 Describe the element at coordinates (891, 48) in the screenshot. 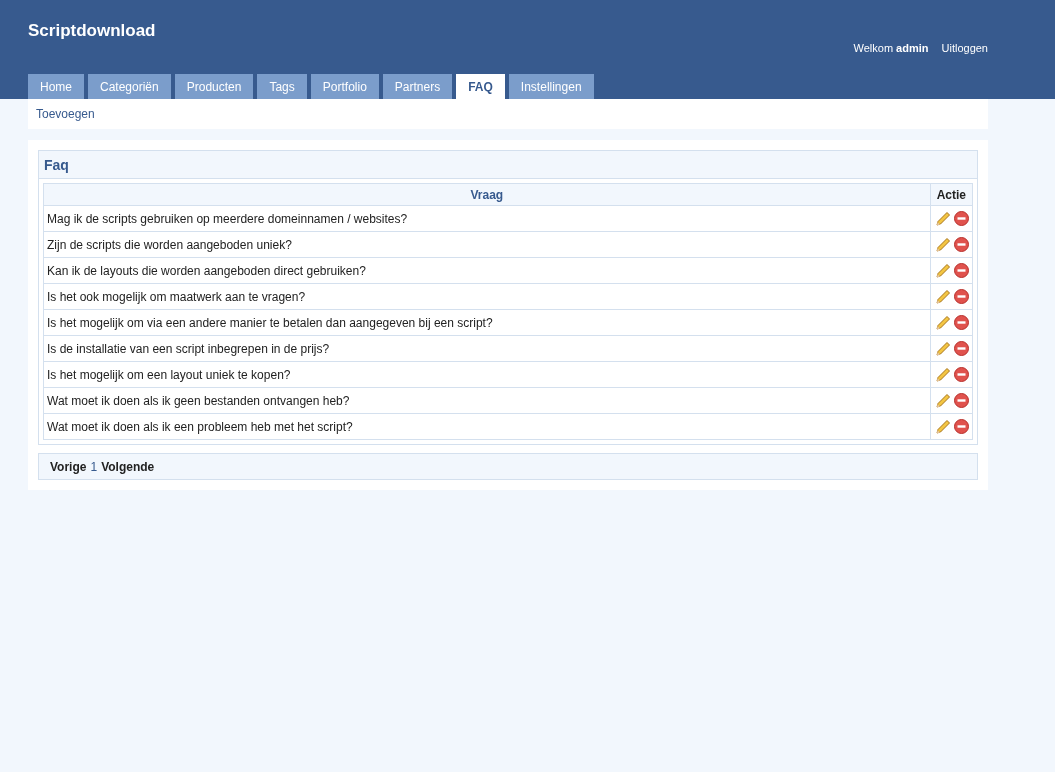

I see `welcome-text: Welkom admin` at that location.